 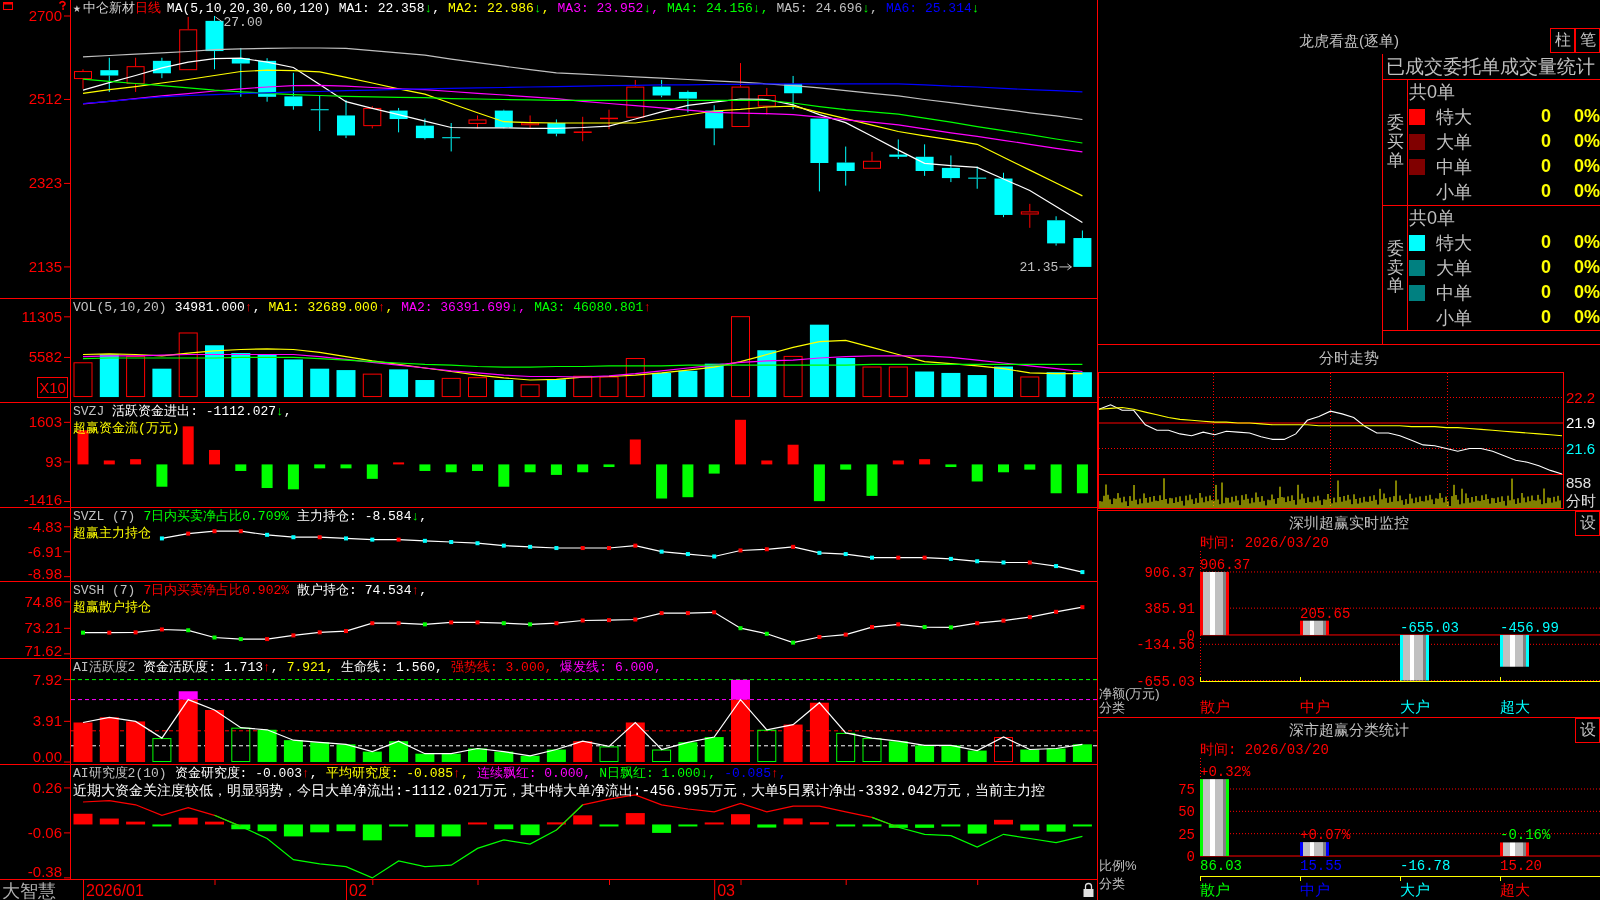 I want to click on chart-mode-button: 笔, so click(x=1587, y=40).